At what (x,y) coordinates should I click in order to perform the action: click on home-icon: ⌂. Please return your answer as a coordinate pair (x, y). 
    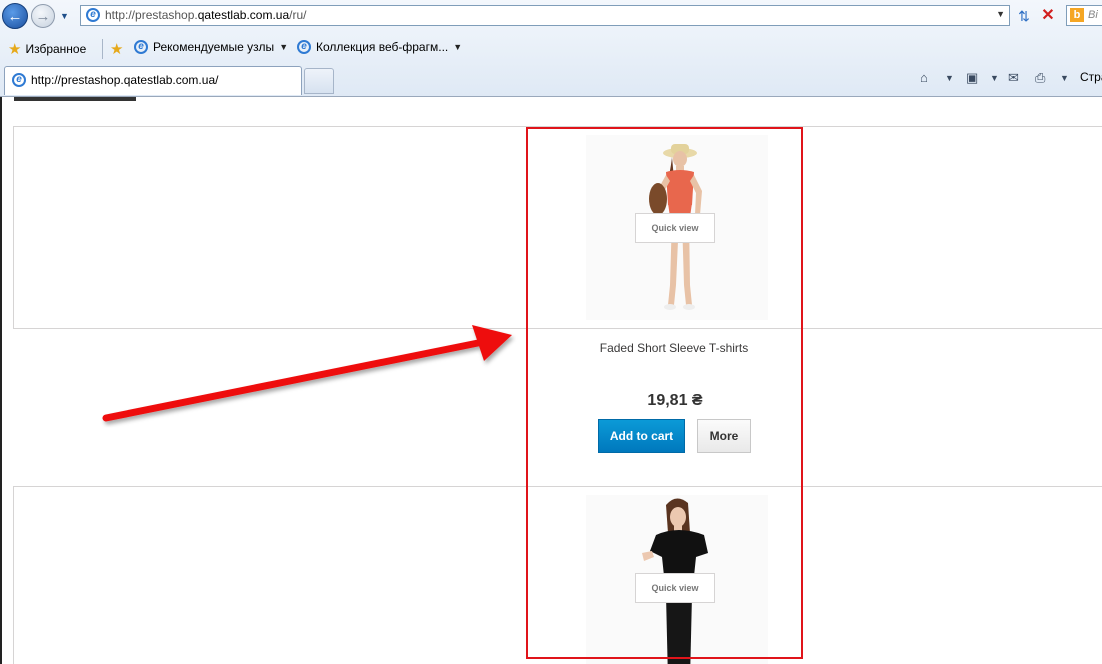
    Looking at the image, I should click on (924, 77).